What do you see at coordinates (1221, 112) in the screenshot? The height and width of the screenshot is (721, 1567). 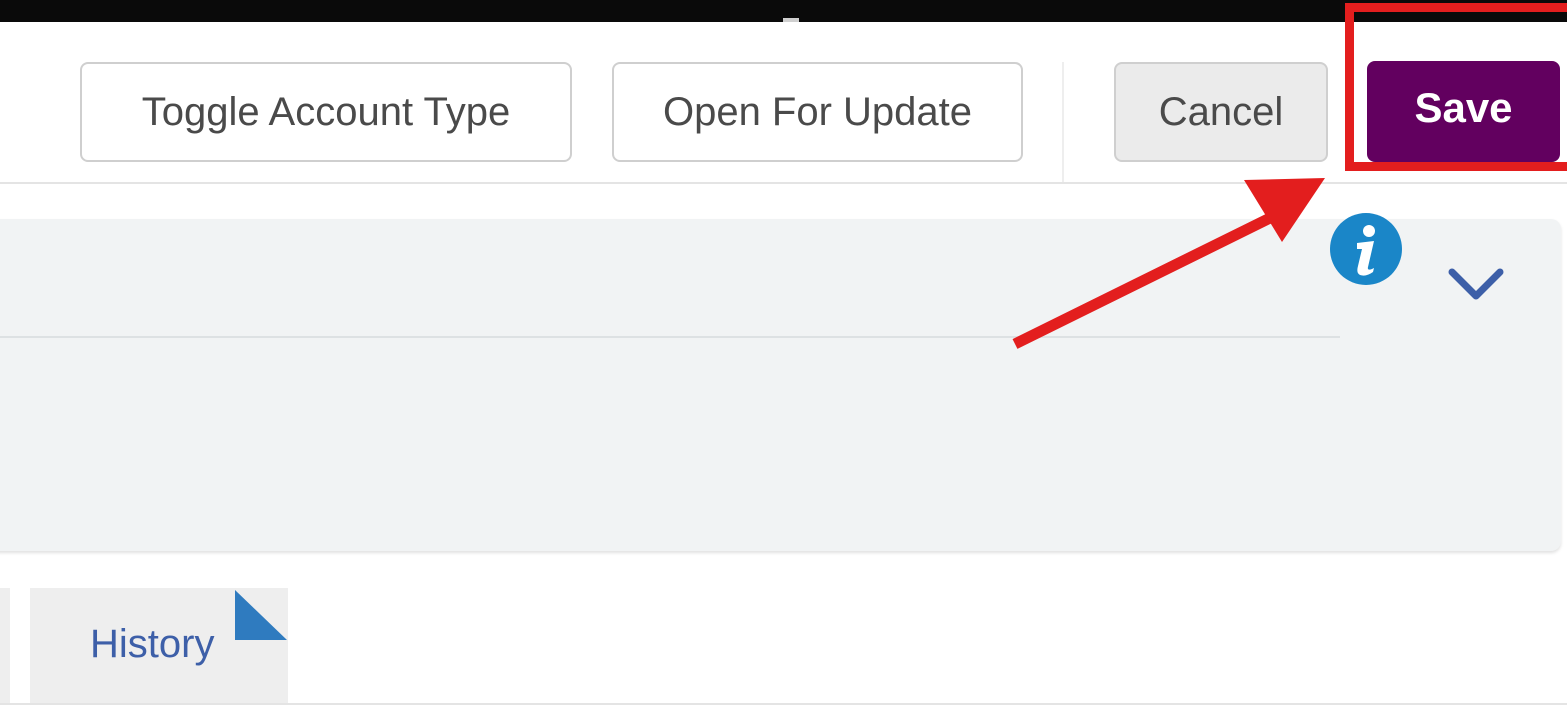 I see `cancel-button: Cancel` at bounding box center [1221, 112].